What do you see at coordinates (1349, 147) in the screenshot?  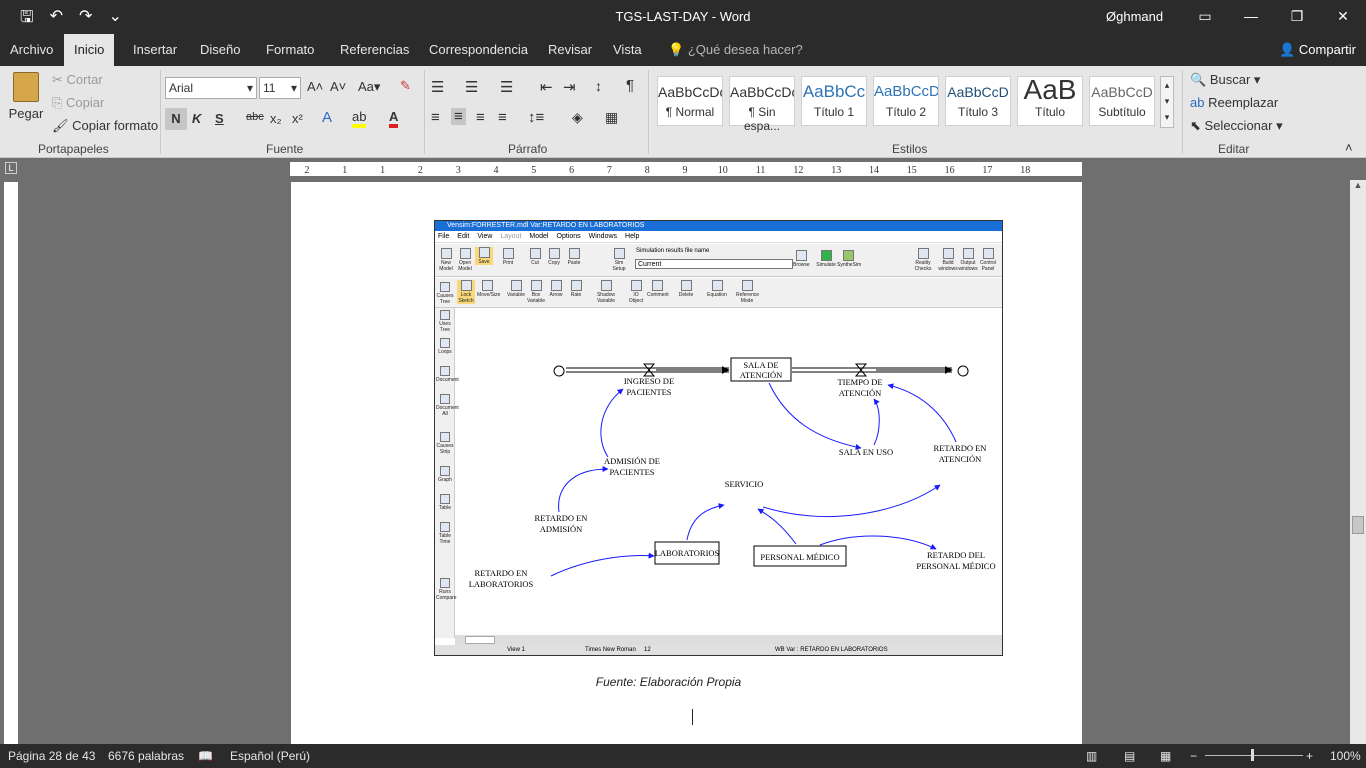 I see `collapse-ribbon-icon: ˄` at bounding box center [1349, 147].